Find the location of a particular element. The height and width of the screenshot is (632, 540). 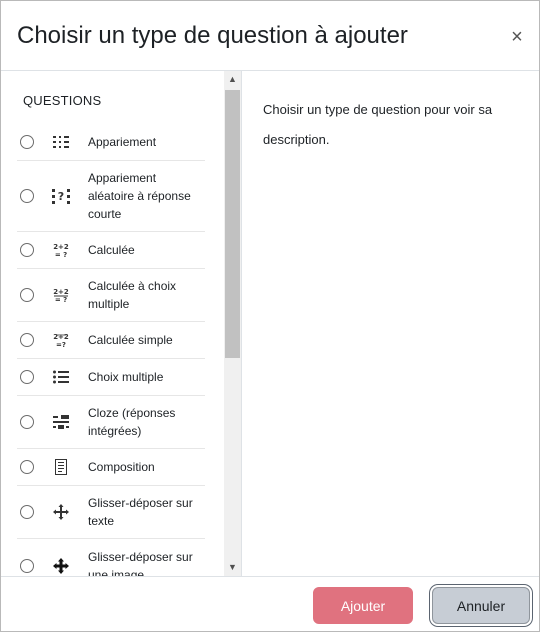

list-item-label: Appariement is located at coordinates (122, 142).